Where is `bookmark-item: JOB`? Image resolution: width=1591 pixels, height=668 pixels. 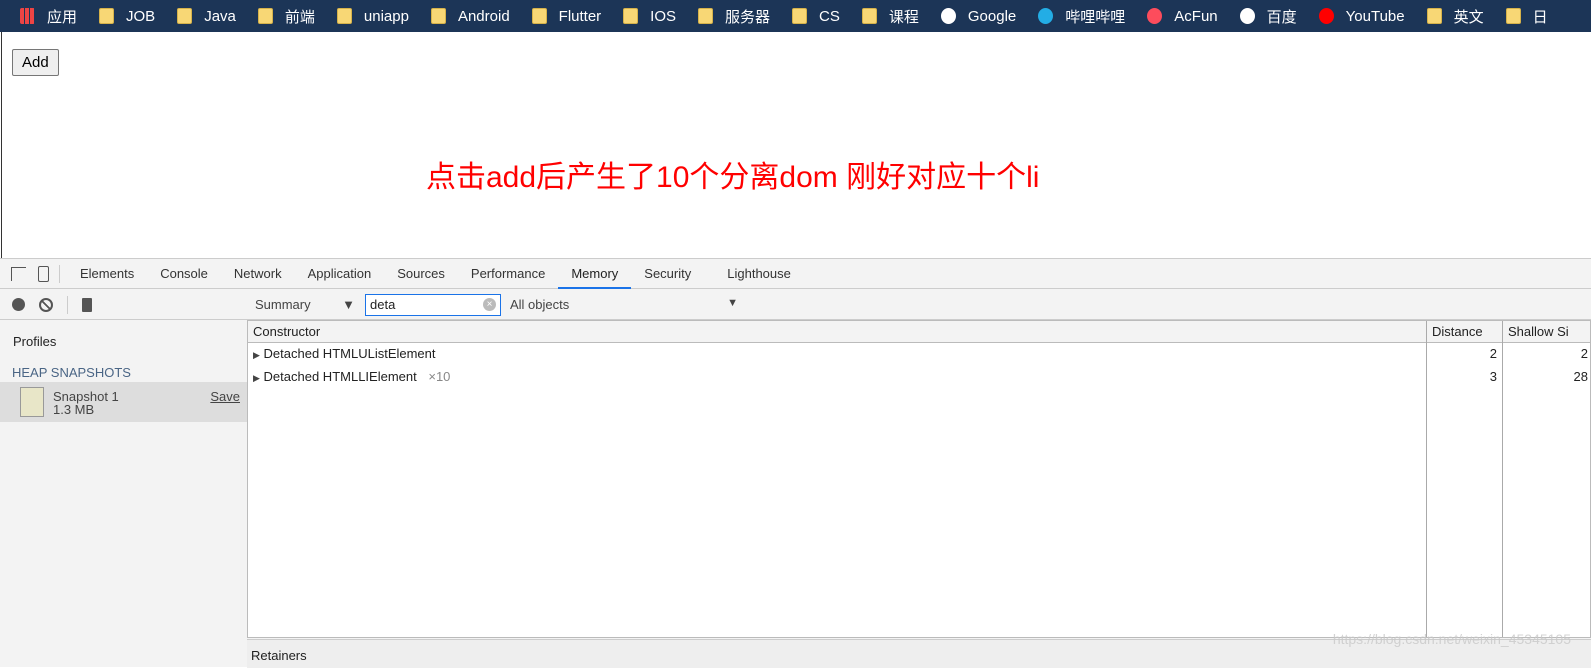
bookmark-item: JOB is located at coordinates (127, 16).